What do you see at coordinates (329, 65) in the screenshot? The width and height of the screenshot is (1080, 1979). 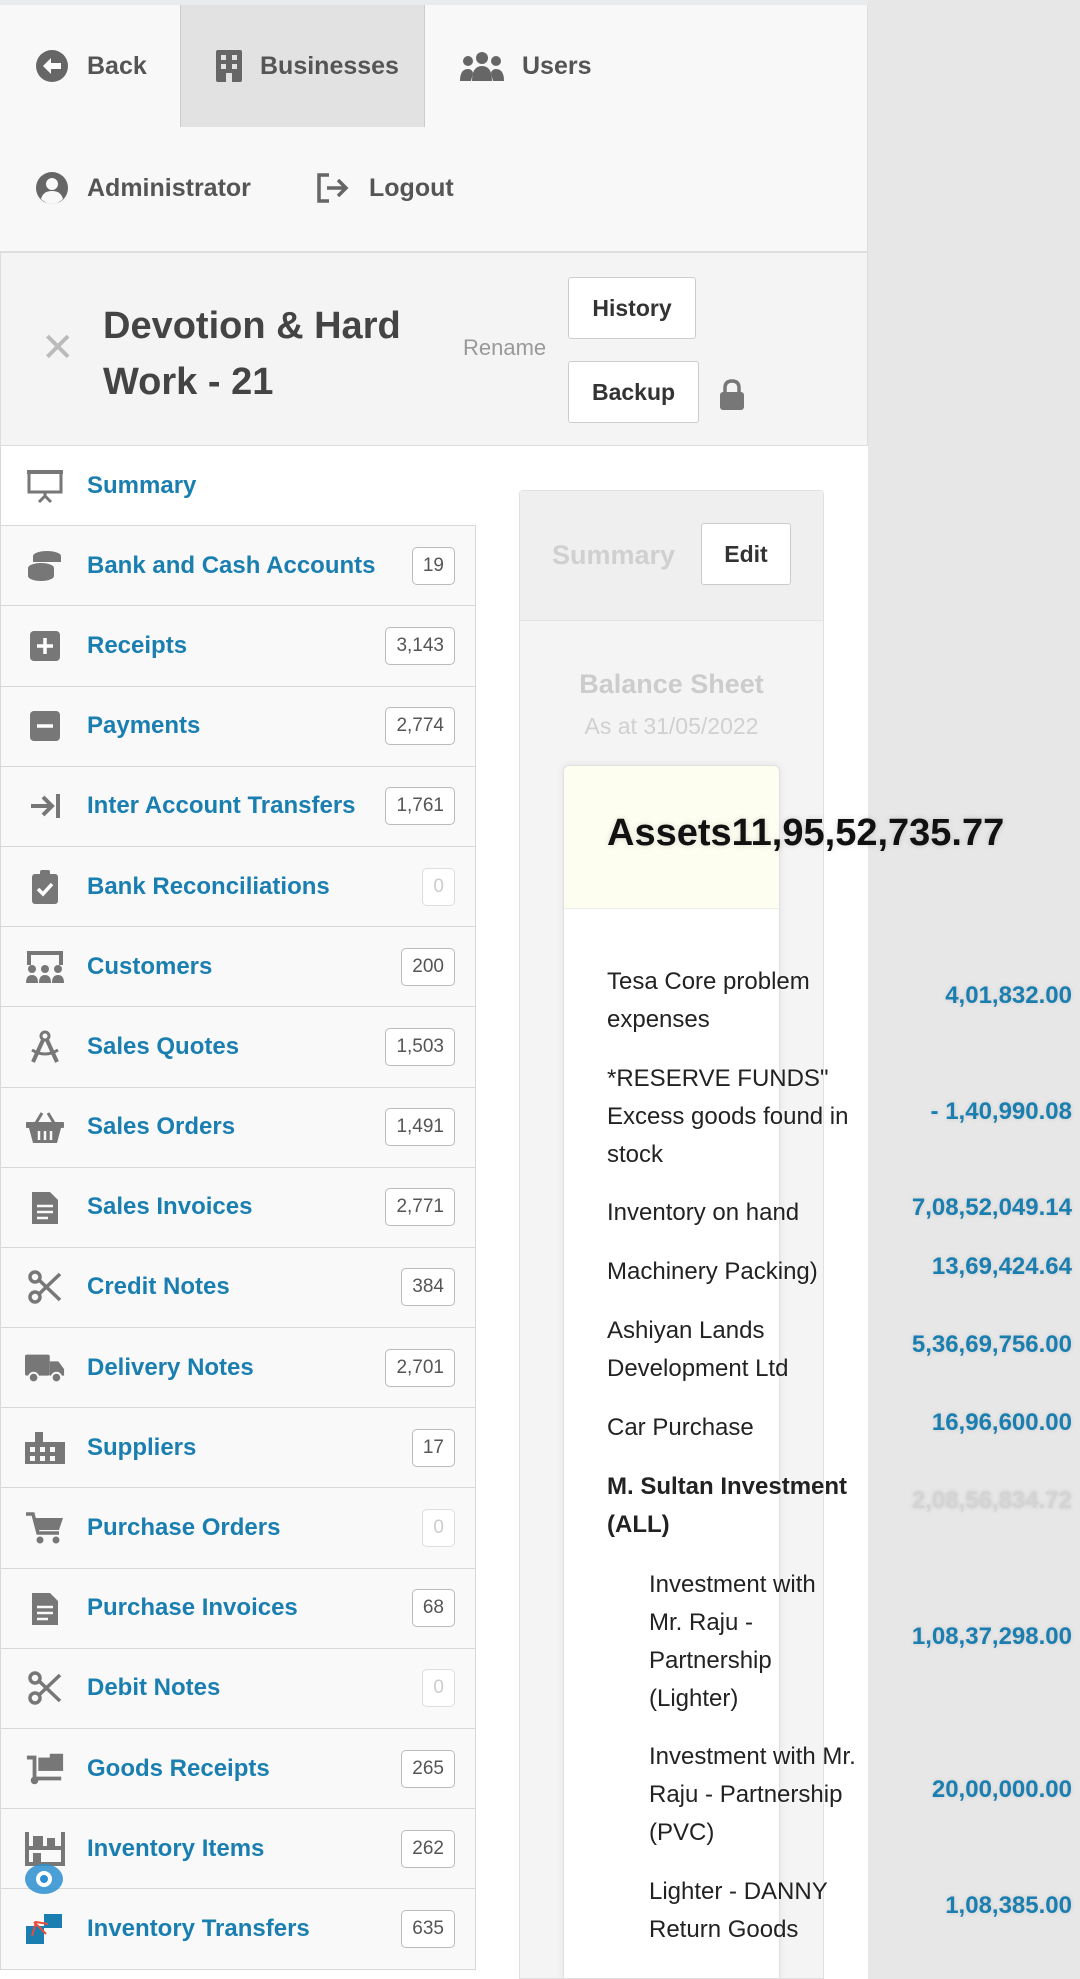 I see `businesses-label: Businesses` at bounding box center [329, 65].